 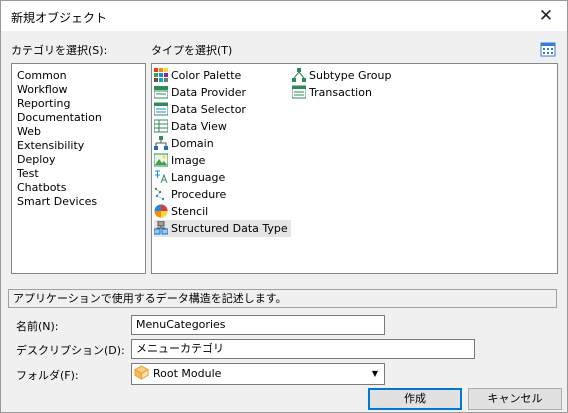 I want to click on description-field: メニューカテゴリ, so click(x=303, y=349).